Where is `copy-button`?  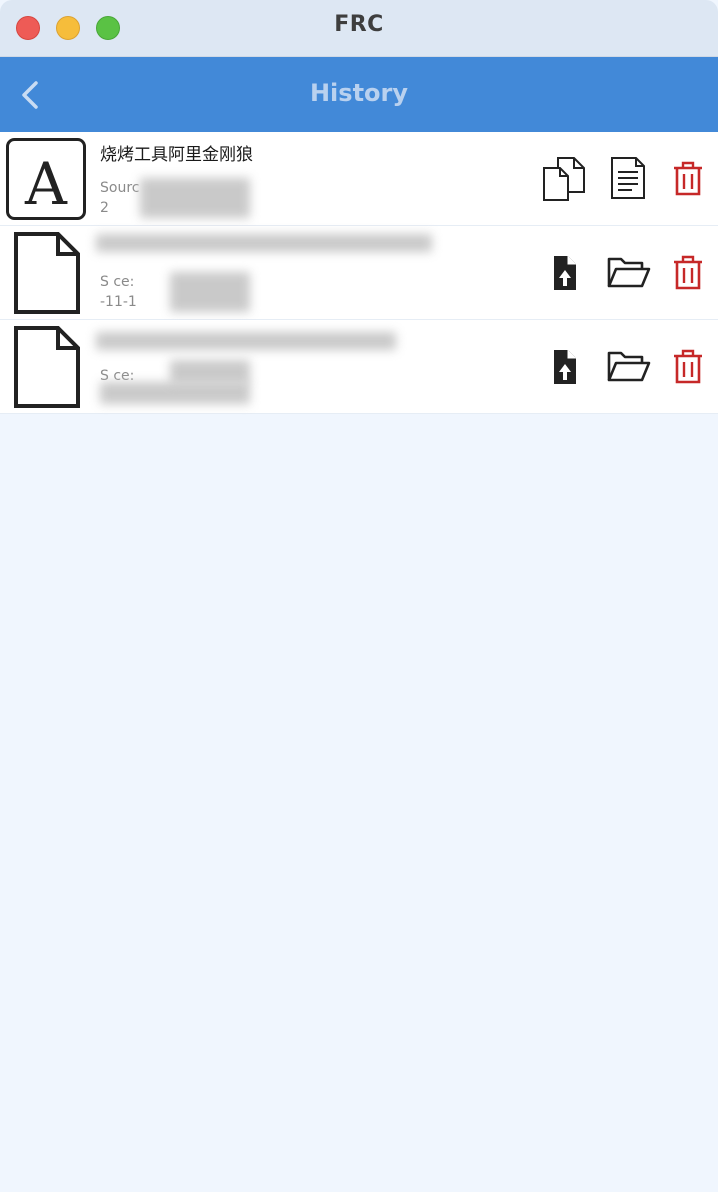
copy-button is located at coordinates (565, 179).